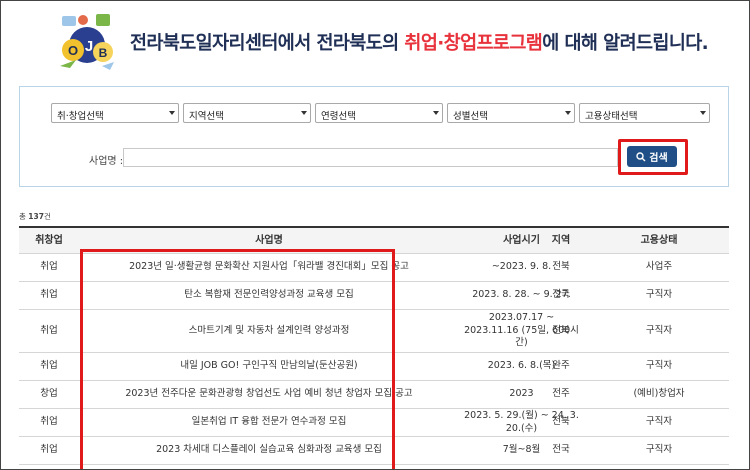 Image resolution: width=750 pixels, height=470 pixels. Describe the element at coordinates (24, 216) in the screenshot. I see `total-prefix: 총` at that location.